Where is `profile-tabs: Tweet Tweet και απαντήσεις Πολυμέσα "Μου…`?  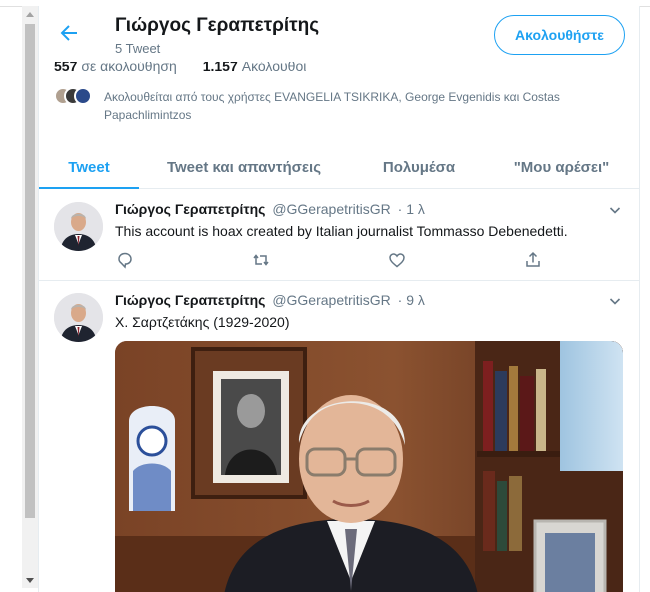
profile-tabs: Tweet Tweet και απαντήσεις Πολυμέσα "Μου… is located at coordinates (339, 167).